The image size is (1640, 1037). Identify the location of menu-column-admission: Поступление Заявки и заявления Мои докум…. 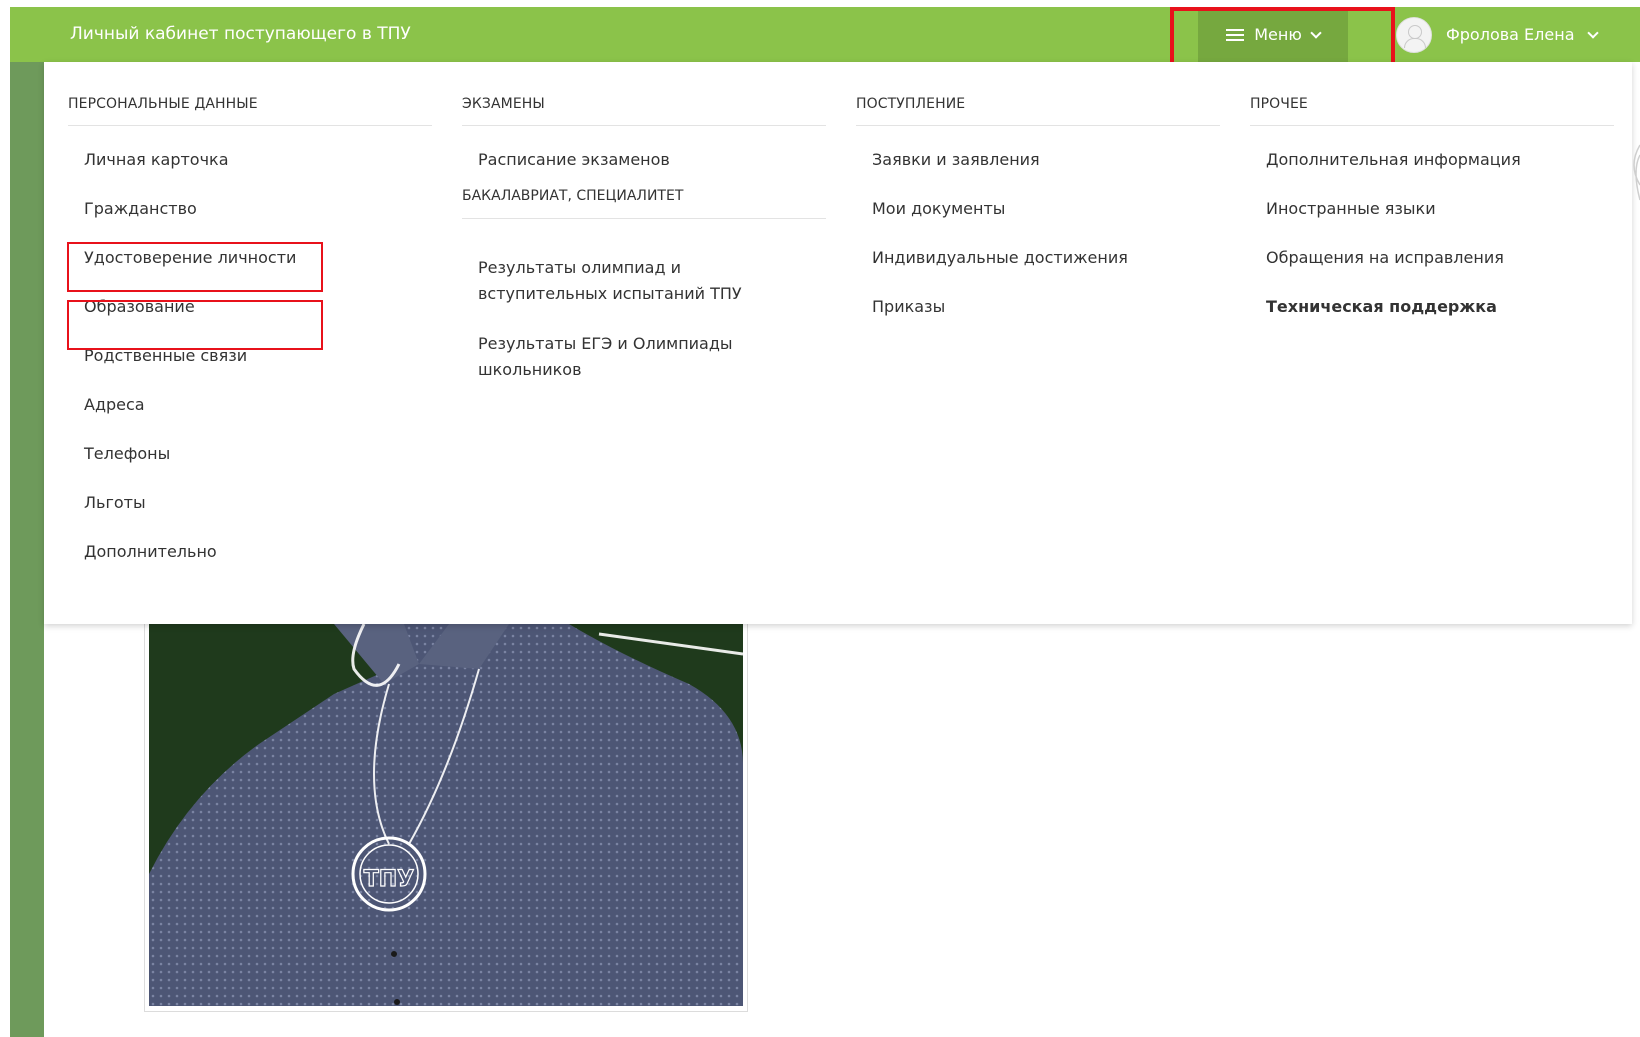
(1038, 200).